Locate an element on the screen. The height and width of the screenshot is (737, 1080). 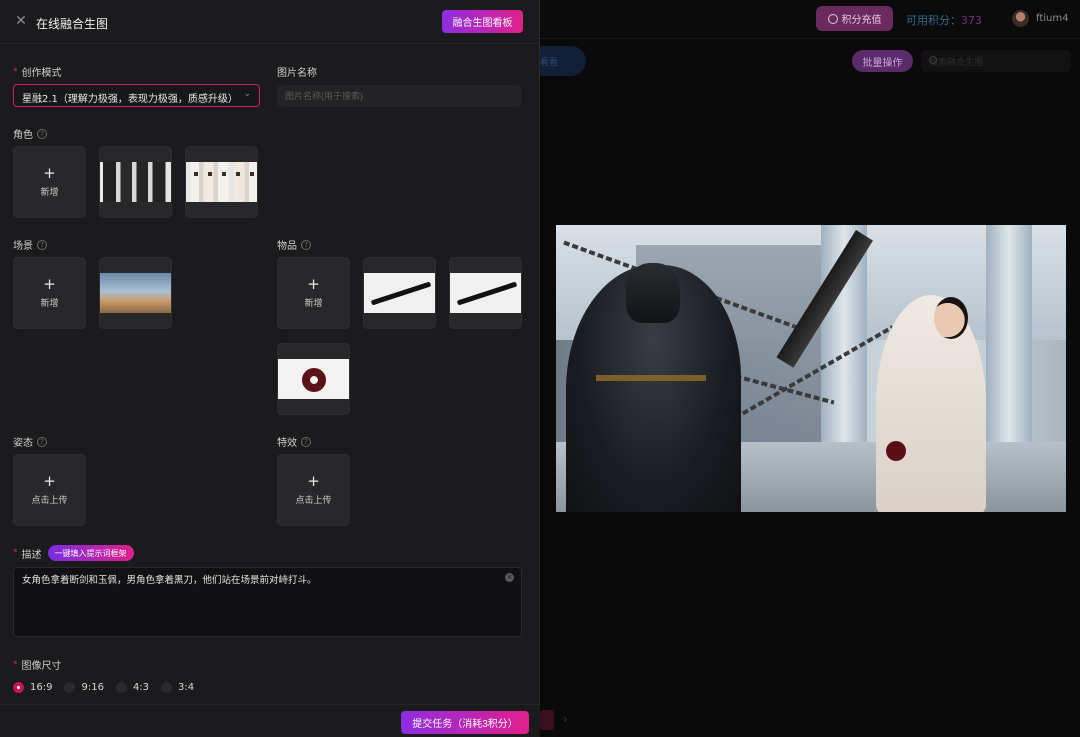
view-pill-label: 看看 is located at coordinates (549, 63).